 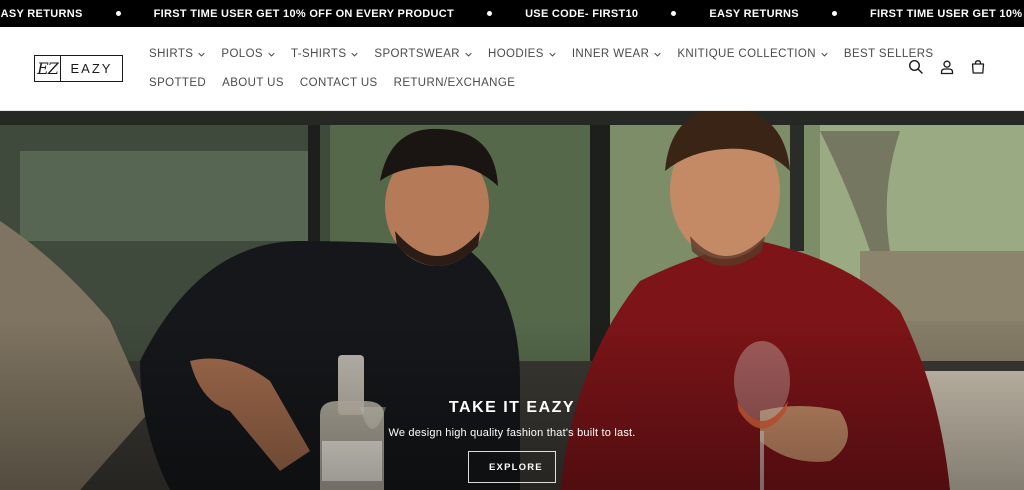 I want to click on nav-item-label: SPORTSWEAR, so click(x=417, y=54).